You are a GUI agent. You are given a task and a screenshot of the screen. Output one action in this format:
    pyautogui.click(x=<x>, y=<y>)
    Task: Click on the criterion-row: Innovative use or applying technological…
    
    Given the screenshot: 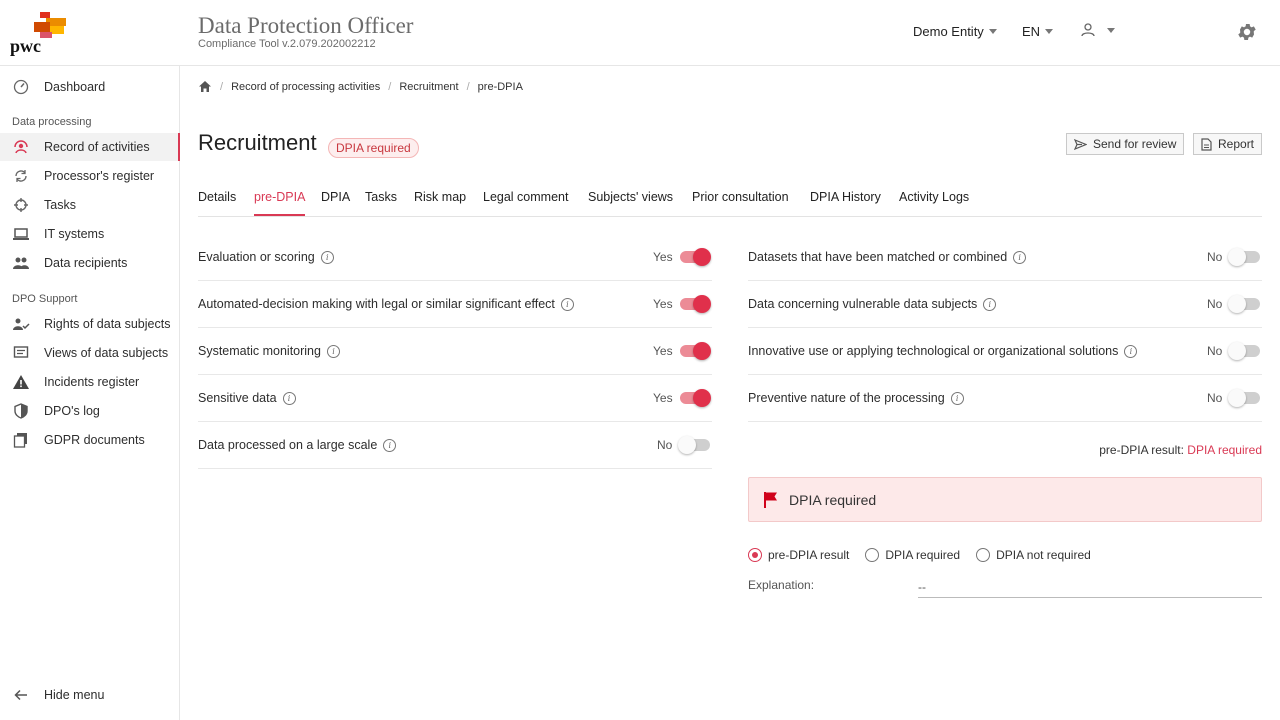 What is the action you would take?
    pyautogui.click(x=1005, y=351)
    